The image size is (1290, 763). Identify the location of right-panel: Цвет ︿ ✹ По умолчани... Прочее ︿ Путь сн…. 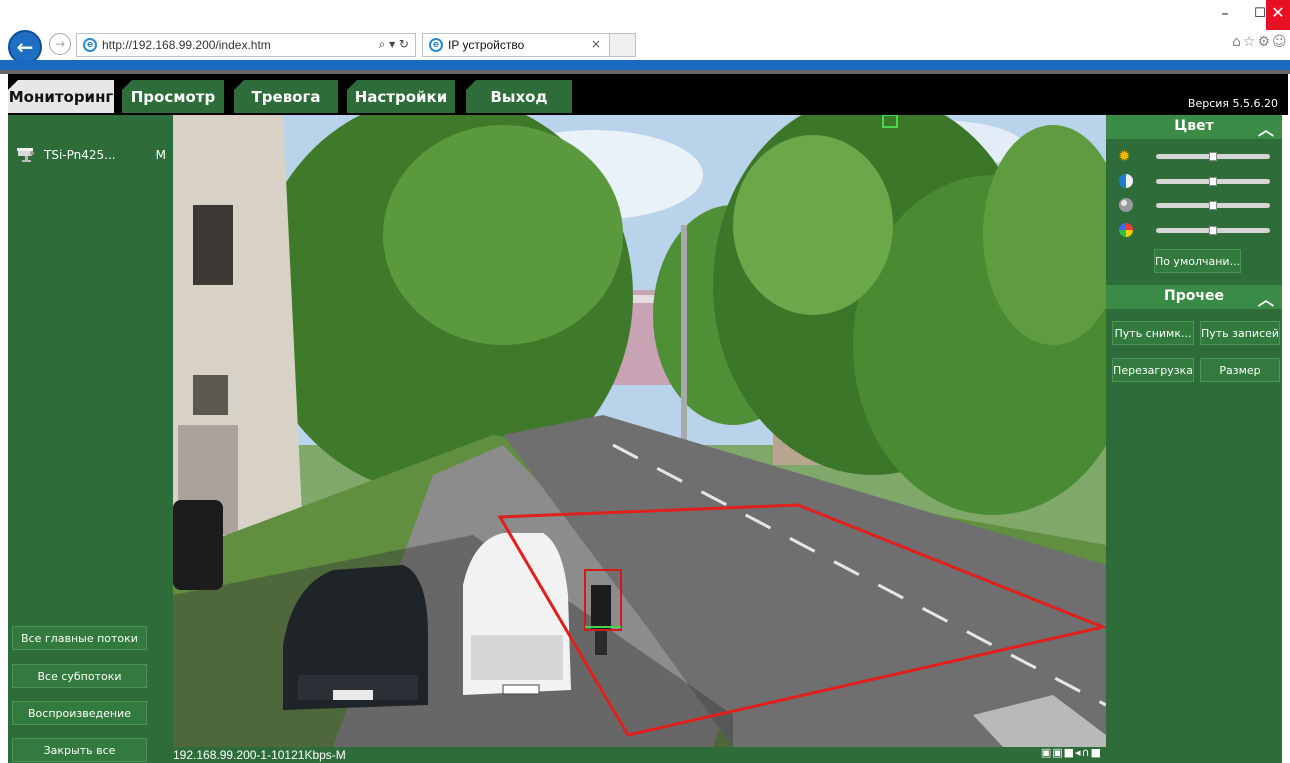
(1194, 439).